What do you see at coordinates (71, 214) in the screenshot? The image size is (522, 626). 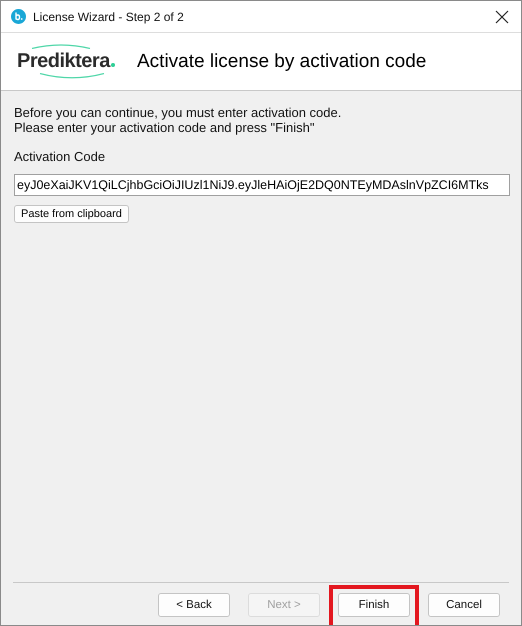 I see `paste-button: Paste from clipboard` at bounding box center [71, 214].